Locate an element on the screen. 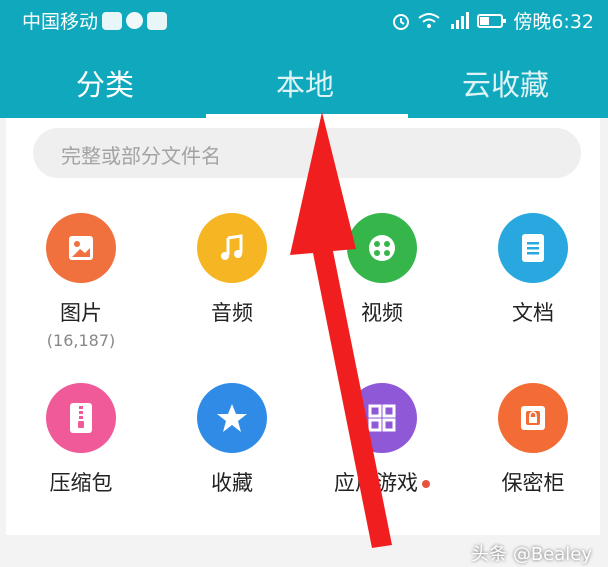 This screenshot has width=608, height=567. category-documents: 文档 is located at coordinates (533, 270).